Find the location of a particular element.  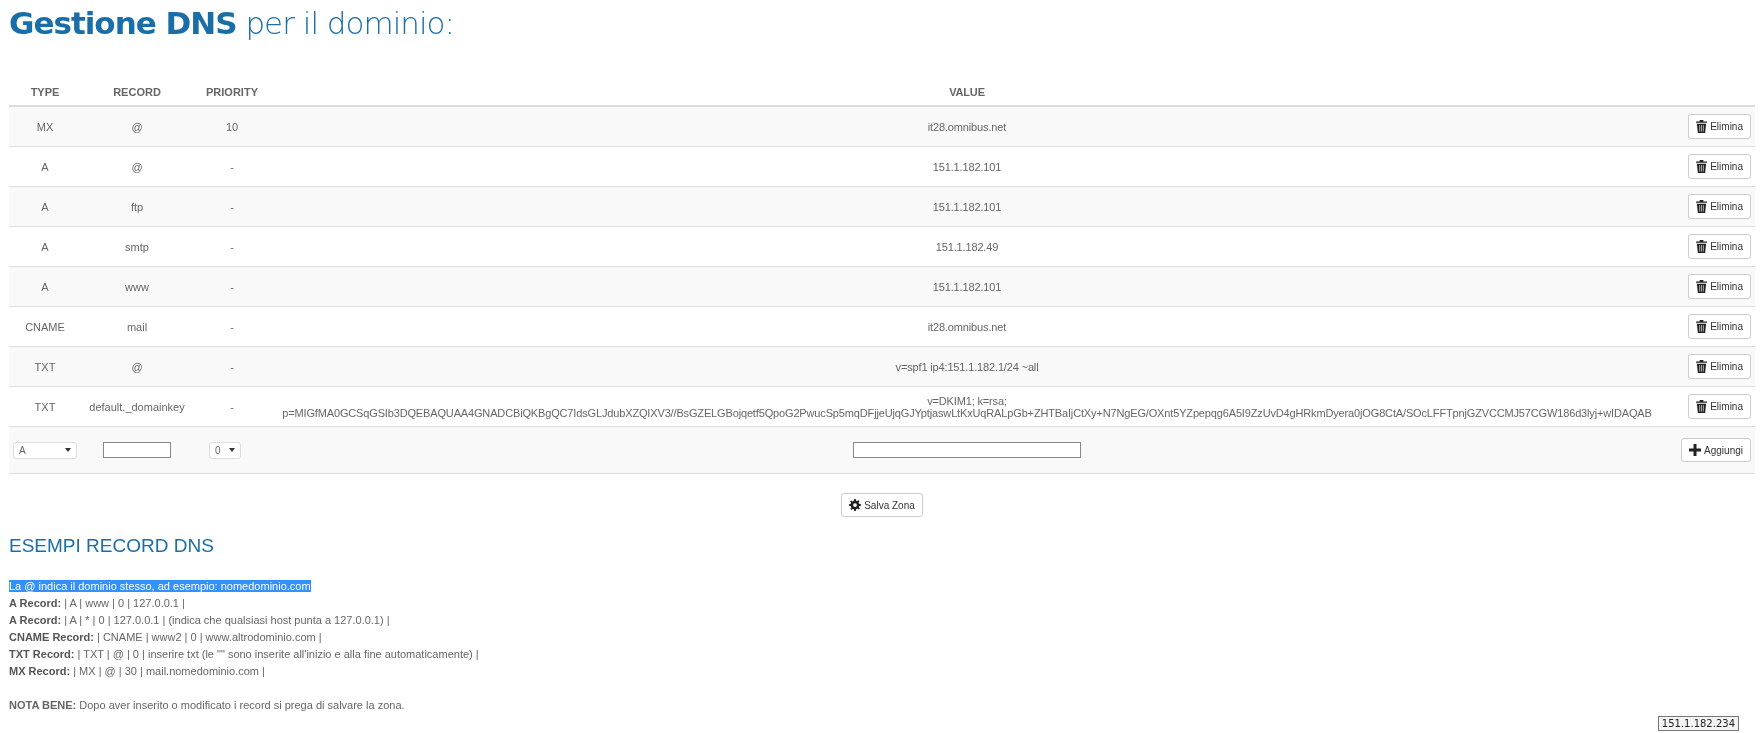

note-text: NOTA BENE: Dopo aver inserito o modificato i record si prega di salvare la zona. is located at coordinates (207, 705).